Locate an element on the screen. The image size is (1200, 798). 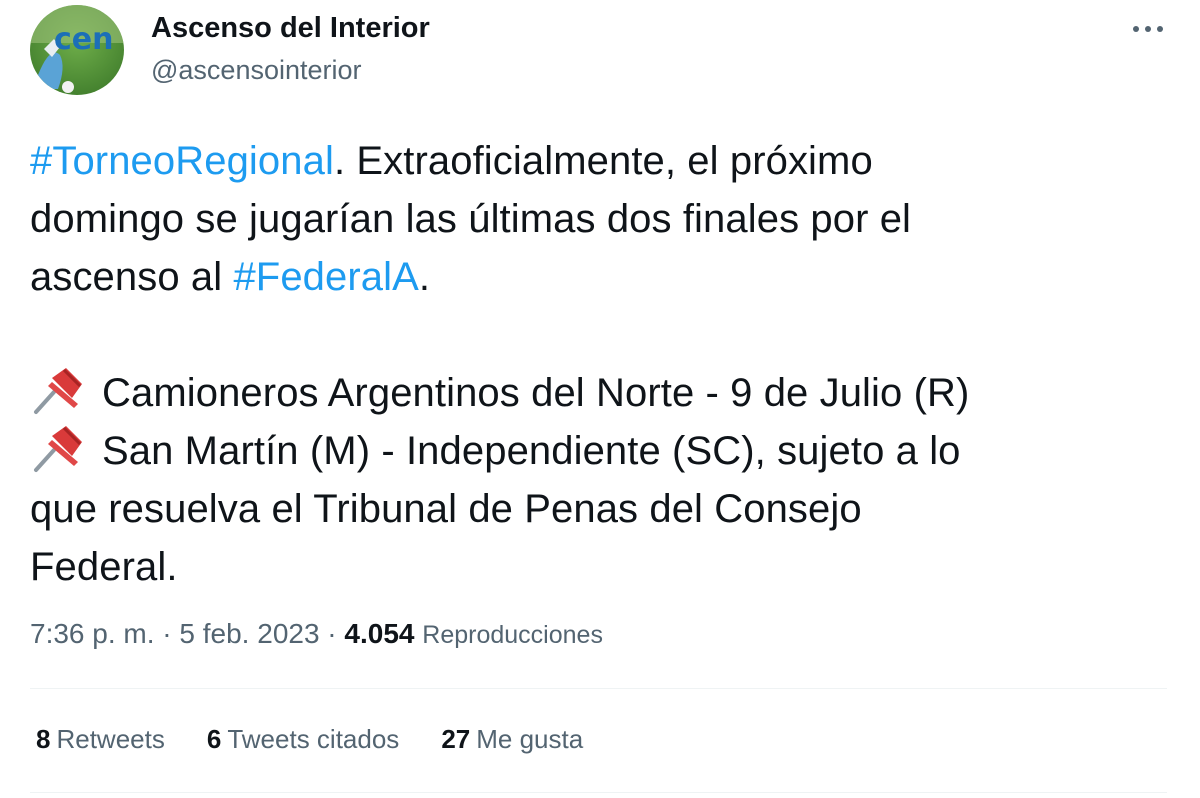
quote-tweets-label: Tweets citados is located at coordinates (313, 739).